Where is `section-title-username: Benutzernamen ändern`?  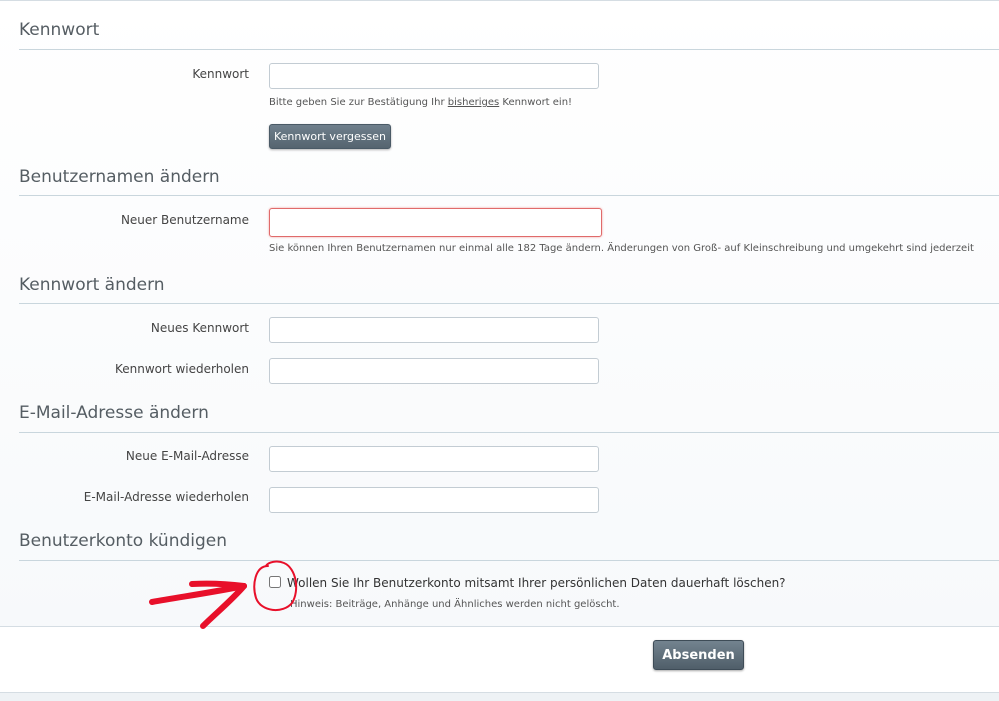 section-title-username: Benutzernamen ändern is located at coordinates (119, 177).